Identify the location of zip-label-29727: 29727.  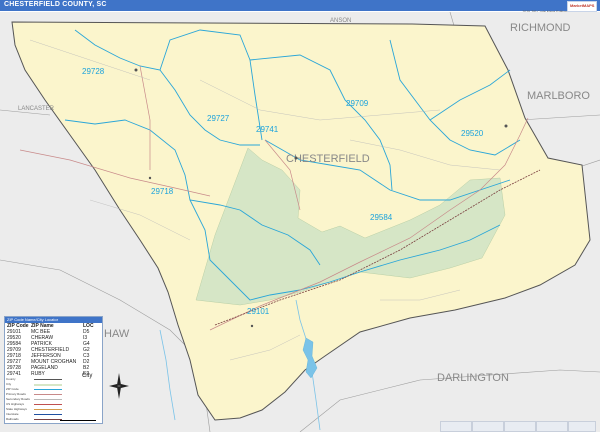
(218, 118).